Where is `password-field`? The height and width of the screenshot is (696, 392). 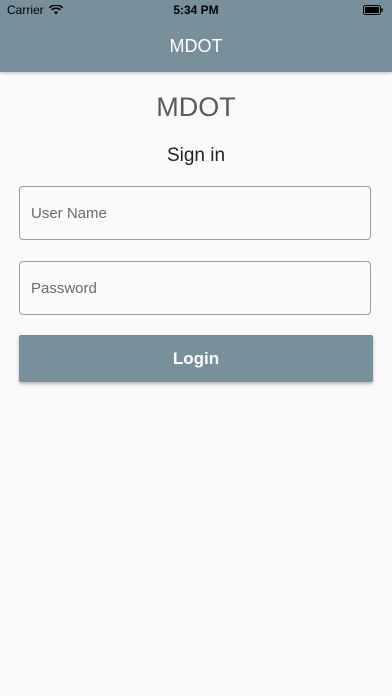 password-field is located at coordinates (195, 288).